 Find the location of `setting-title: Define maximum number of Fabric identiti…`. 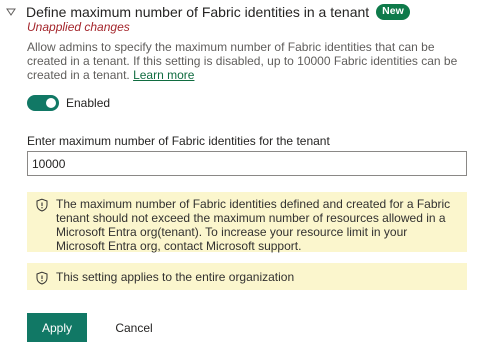

setting-title: Define maximum number of Fabric identiti… is located at coordinates (198, 12).